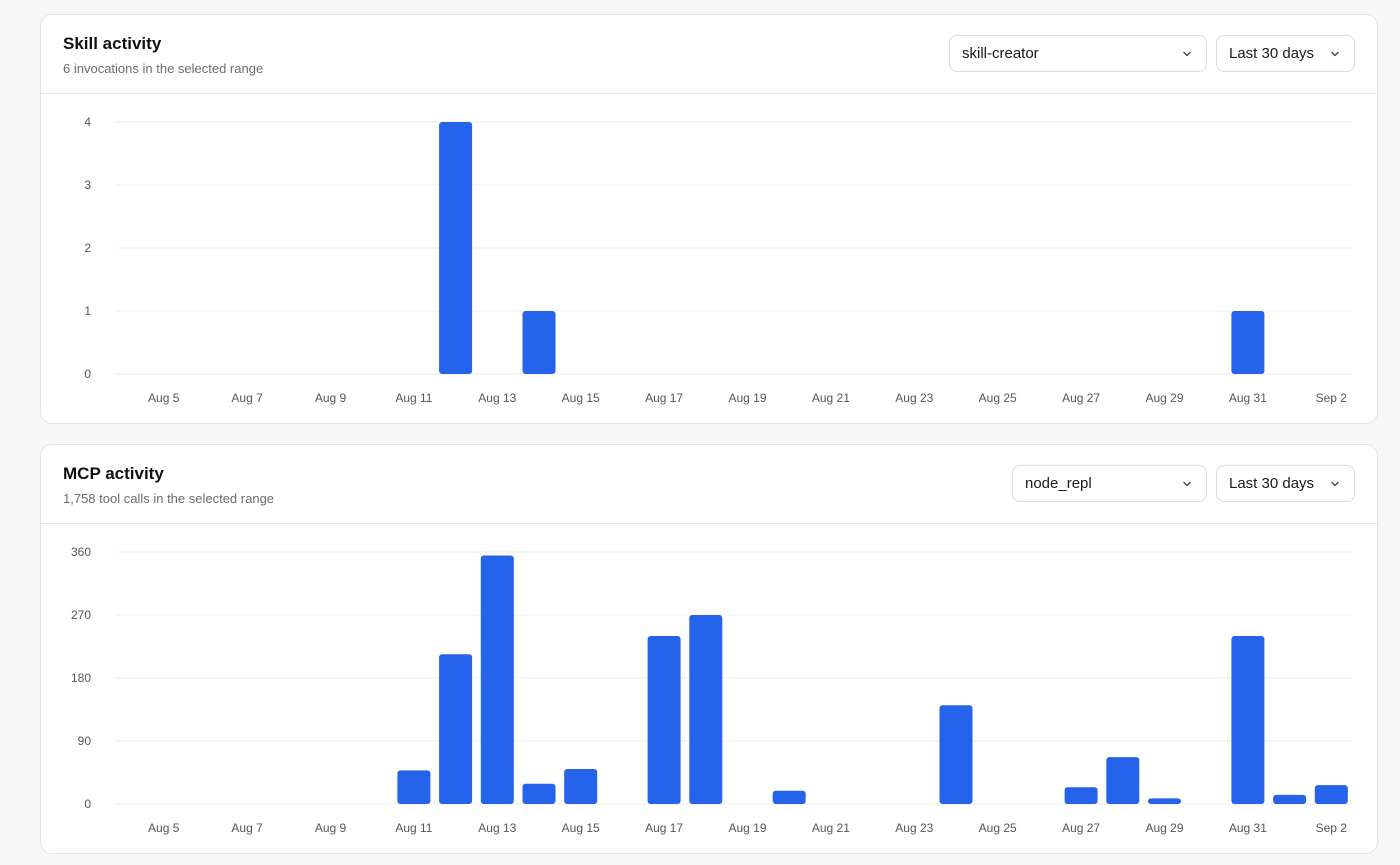 The height and width of the screenshot is (865, 1400). Describe the element at coordinates (1000, 53) in the screenshot. I see `skill-select-value: skill-creator` at that location.